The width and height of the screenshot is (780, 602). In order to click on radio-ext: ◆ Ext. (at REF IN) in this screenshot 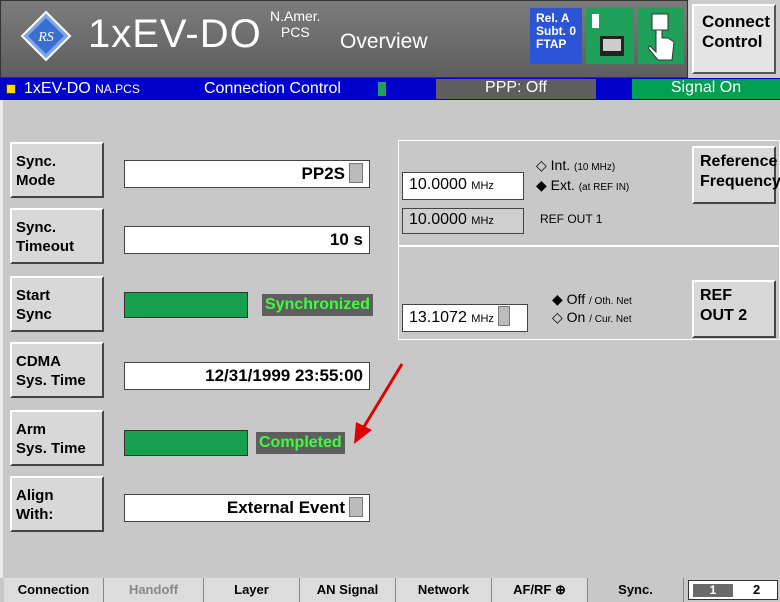, I will do `click(582, 186)`.